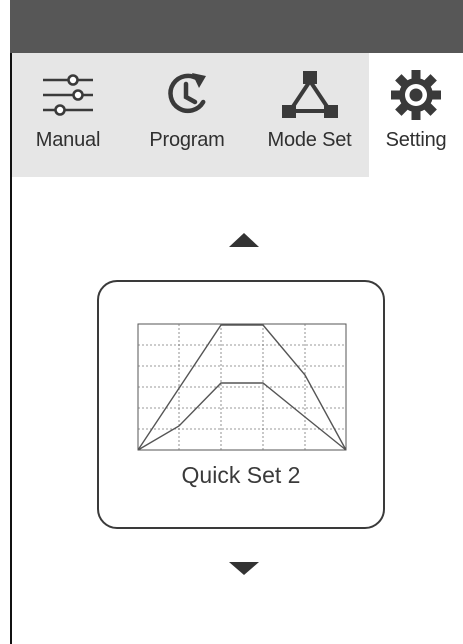 The height and width of the screenshot is (644, 463). I want to click on gear-icon, so click(416, 95).